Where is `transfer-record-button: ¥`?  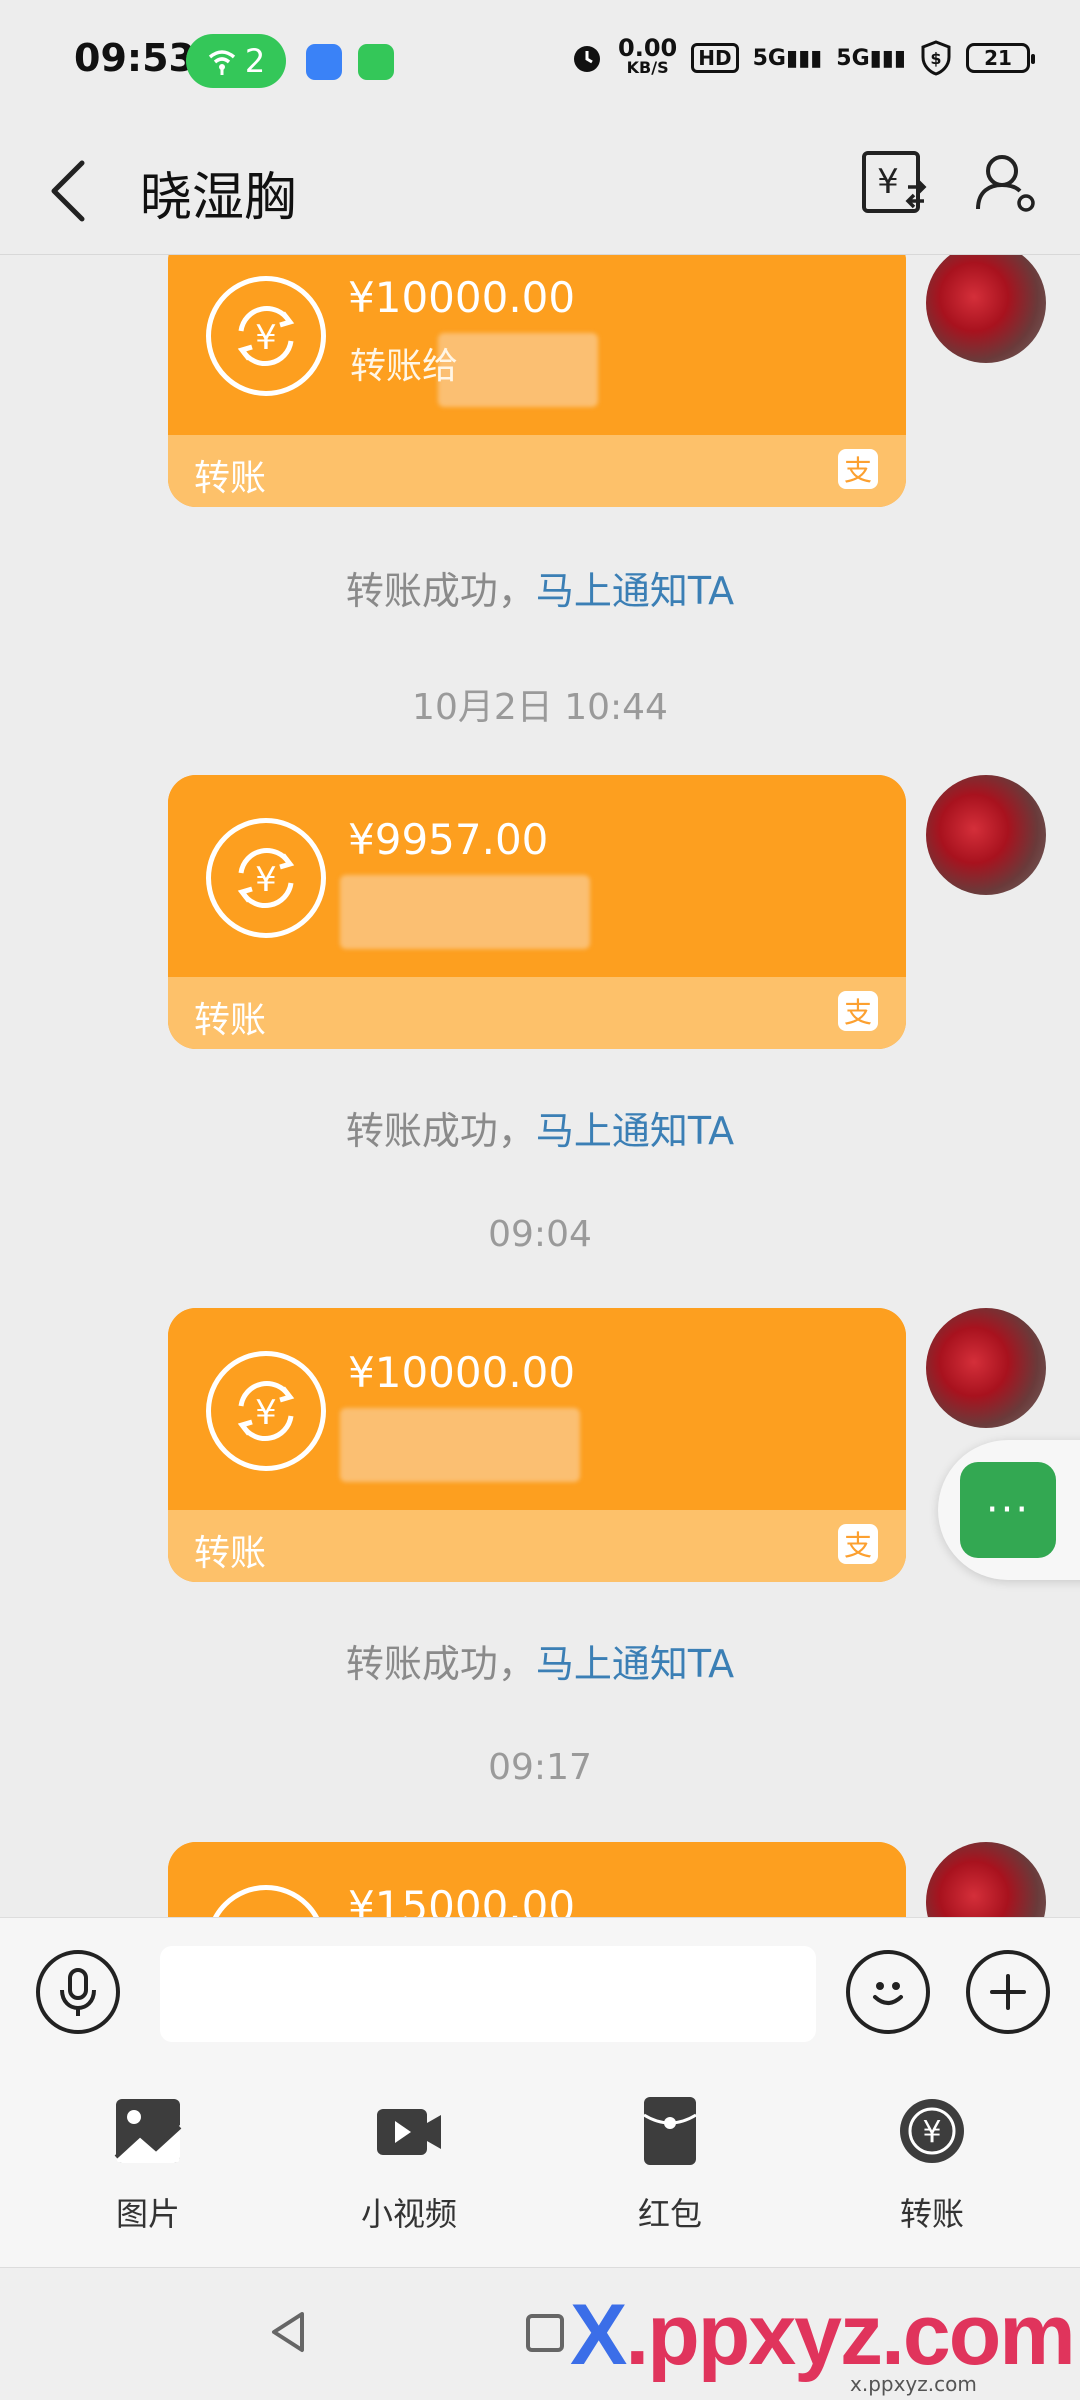 transfer-record-button: ¥ is located at coordinates (893, 182).